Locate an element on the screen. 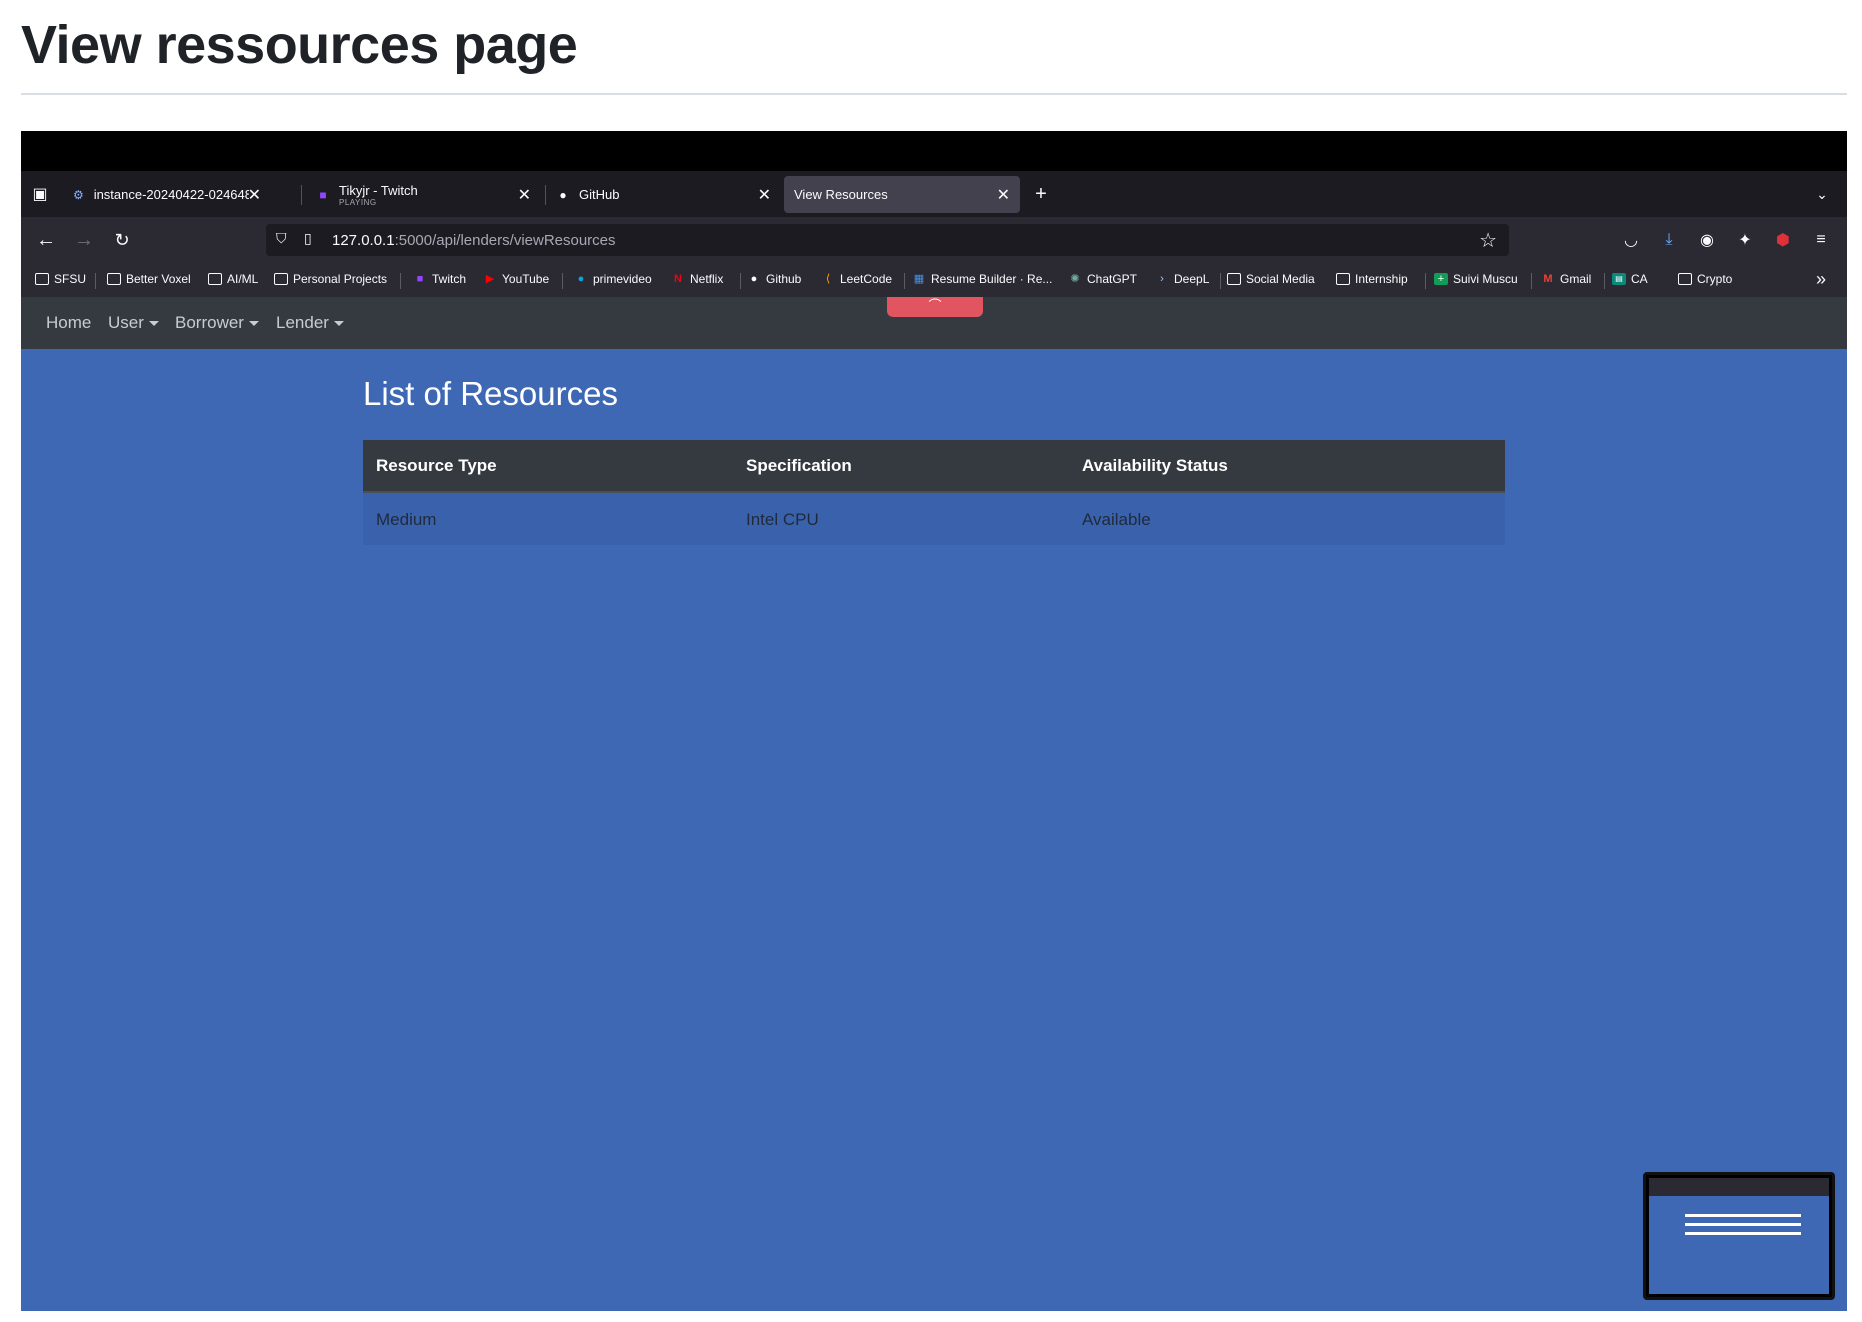 The height and width of the screenshot is (1322, 1862). cell-availability: Available is located at coordinates (1116, 519).